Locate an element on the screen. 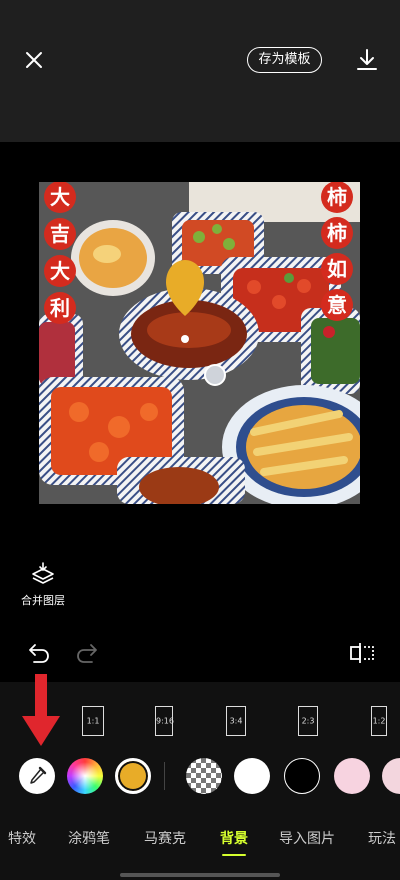 This screenshot has height=880, width=400. eyedropper-button is located at coordinates (37, 776).